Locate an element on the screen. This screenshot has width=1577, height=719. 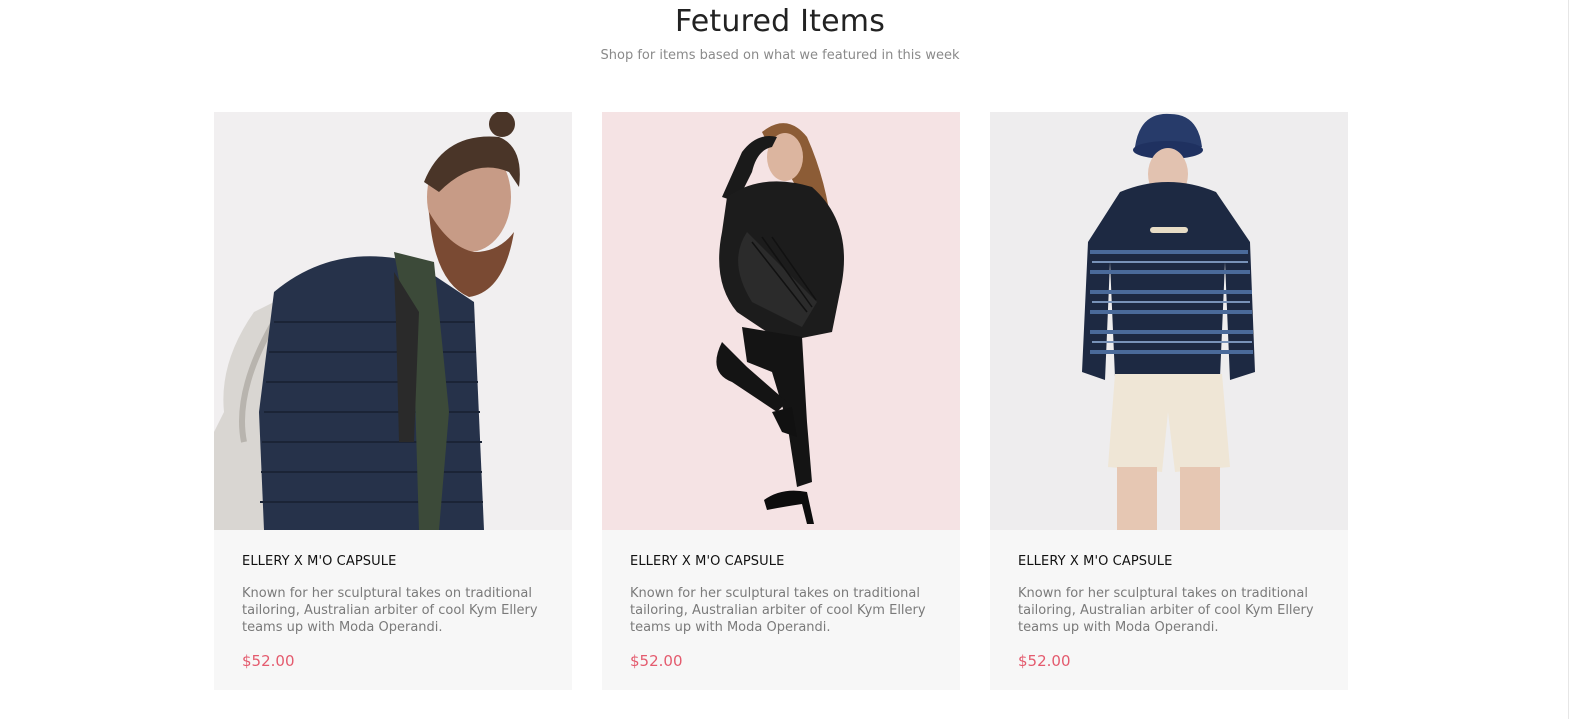
product-photo-man-striped-hoodie is located at coordinates (1169, 321).